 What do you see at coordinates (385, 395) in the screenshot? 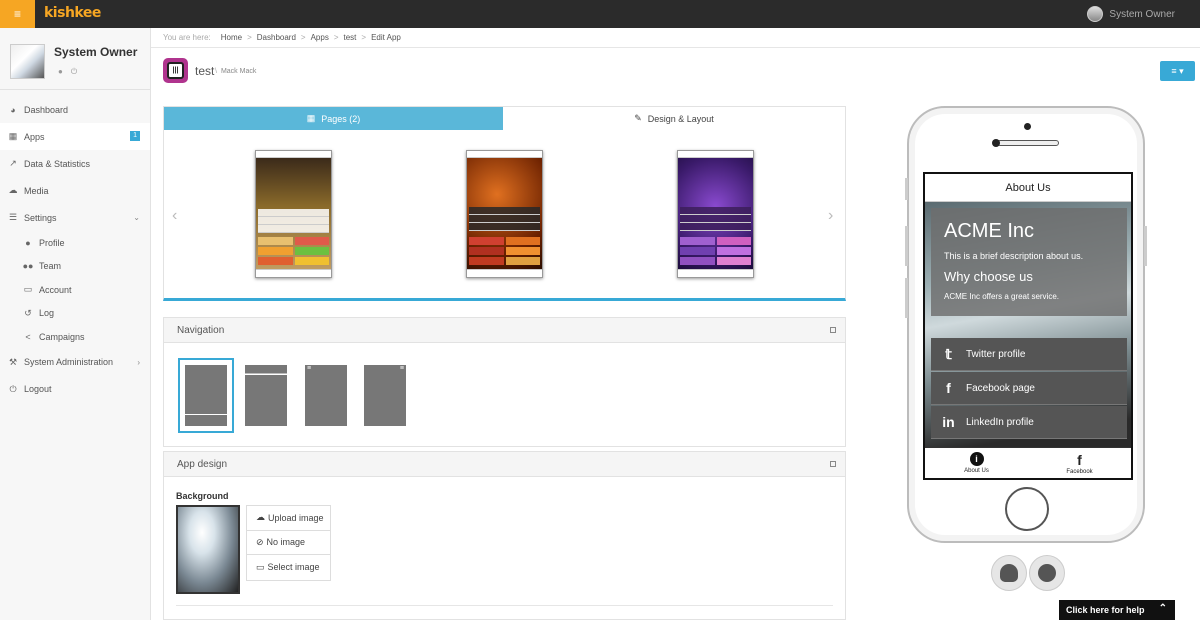
I see `nav-style-side-menu-right: ≡` at bounding box center [385, 395].